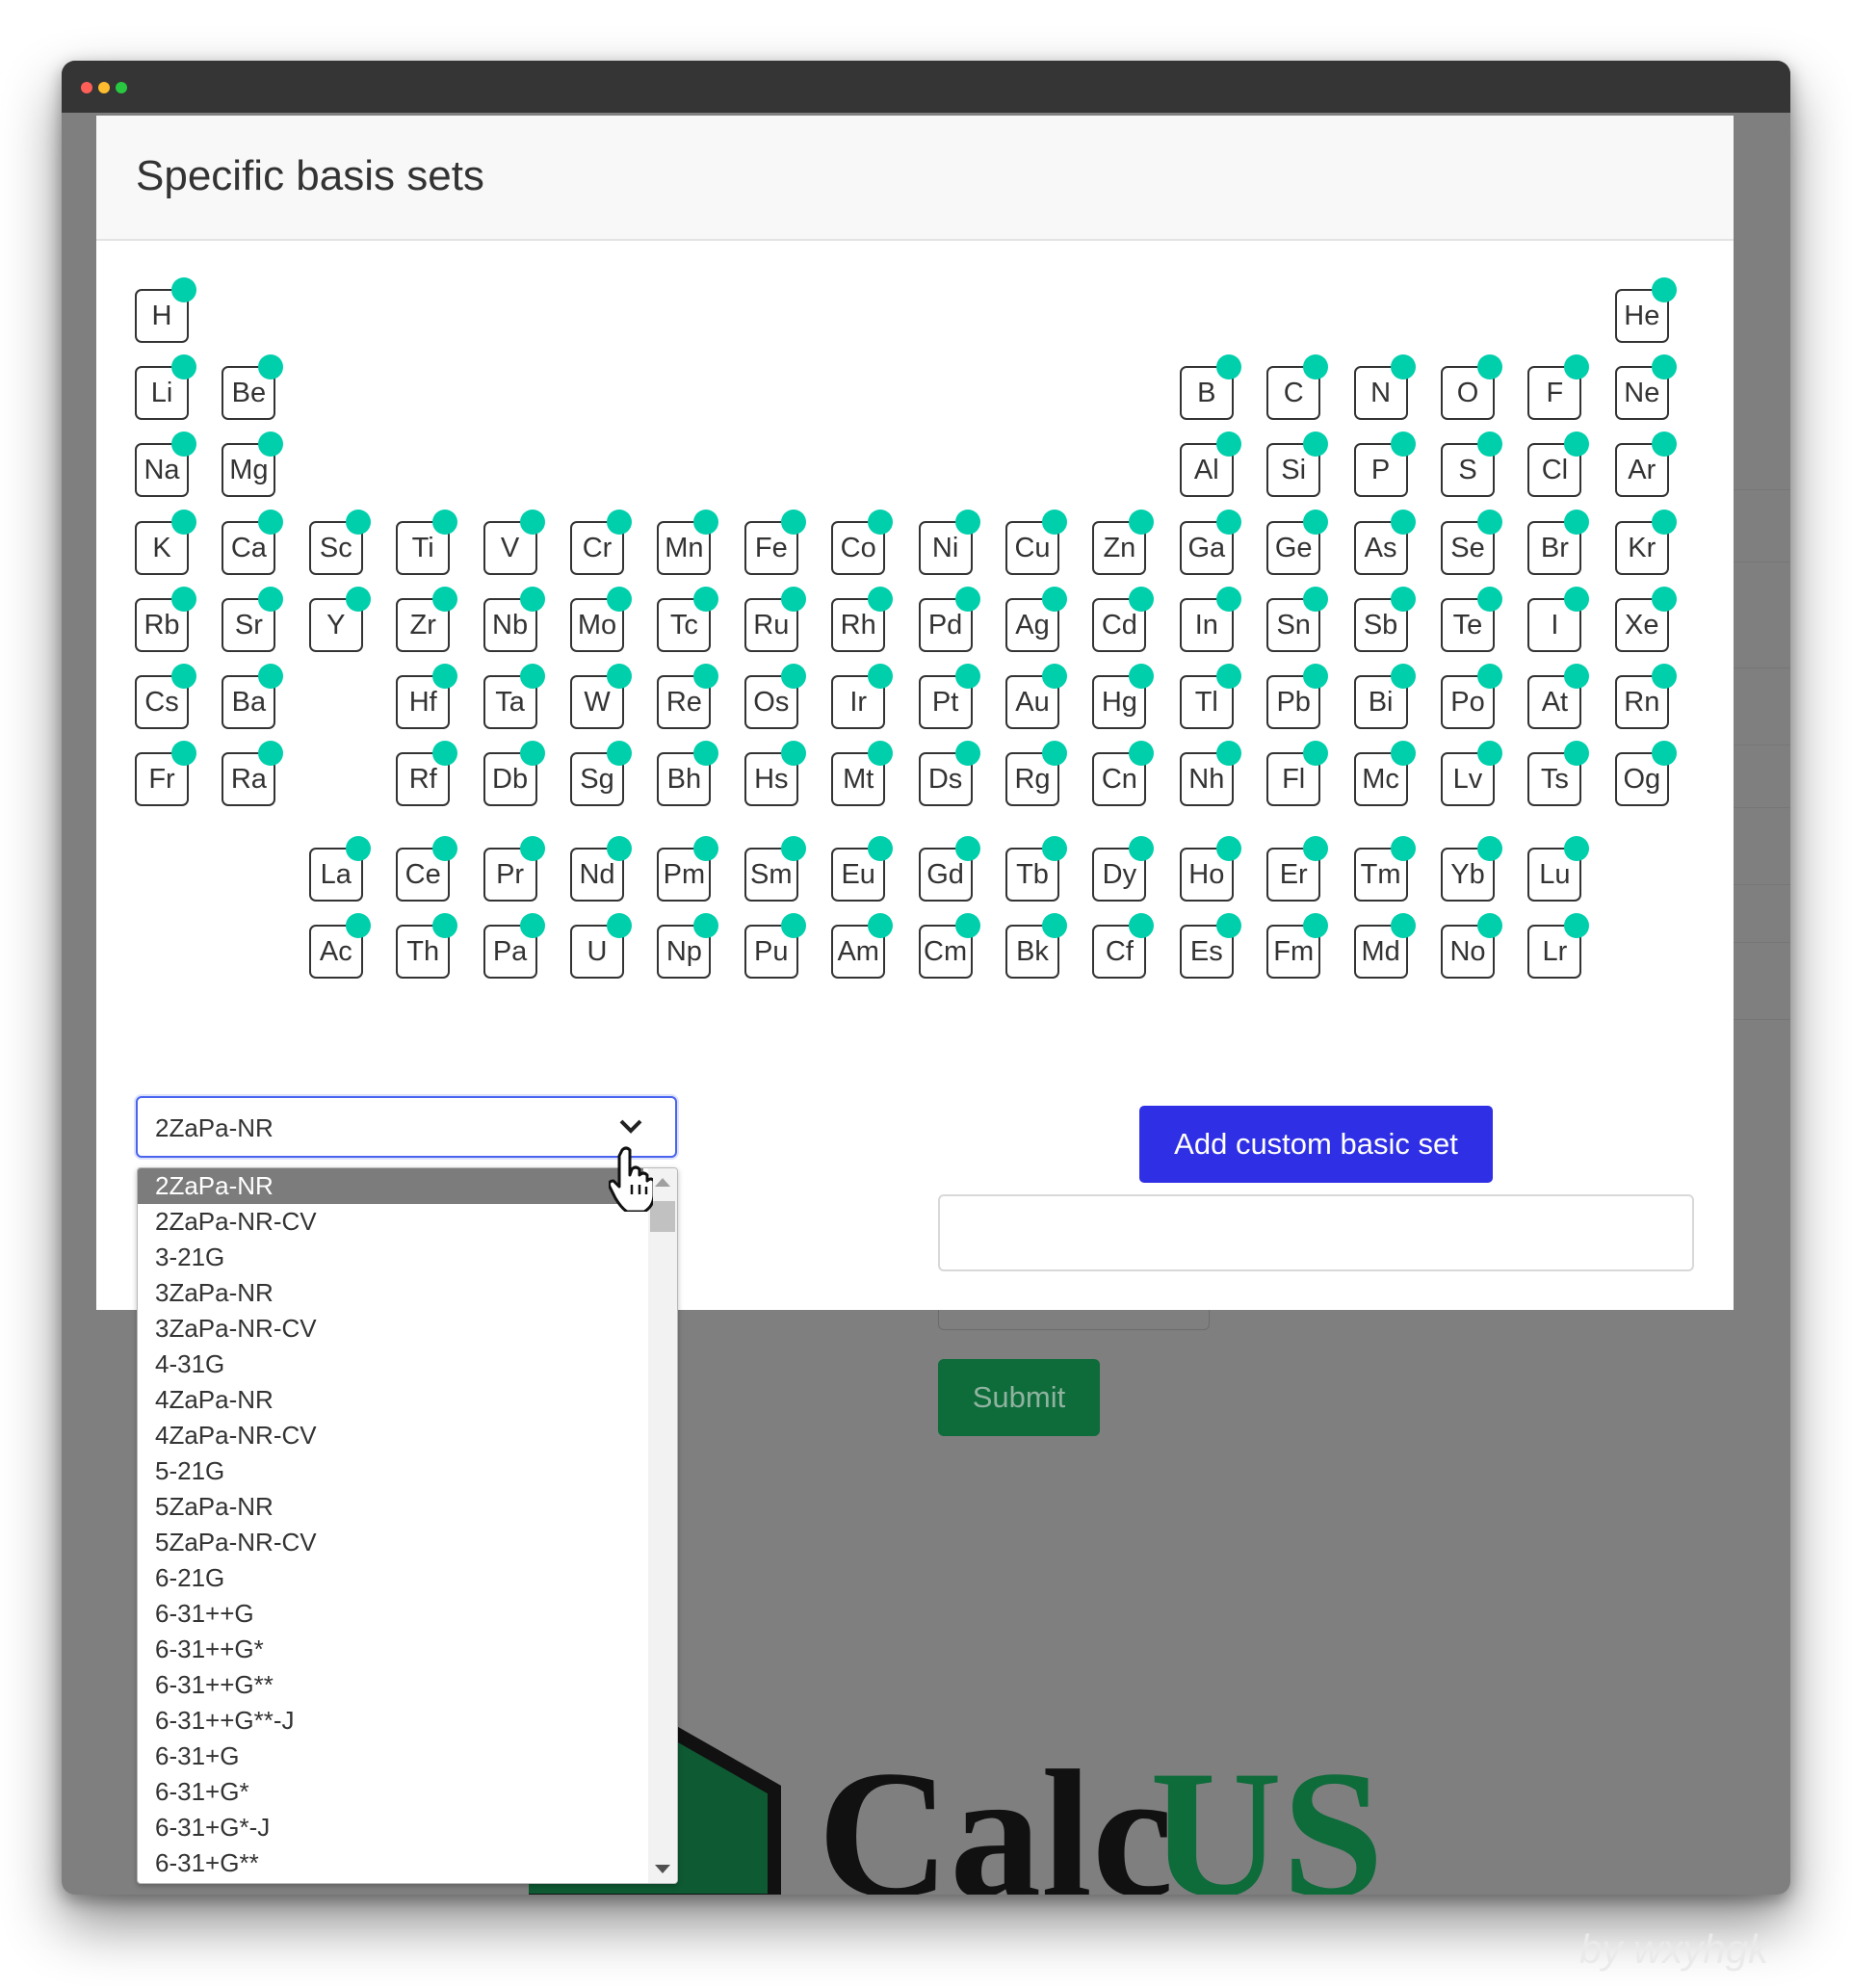  I want to click on custom-basis-set-input, so click(1316, 1232).